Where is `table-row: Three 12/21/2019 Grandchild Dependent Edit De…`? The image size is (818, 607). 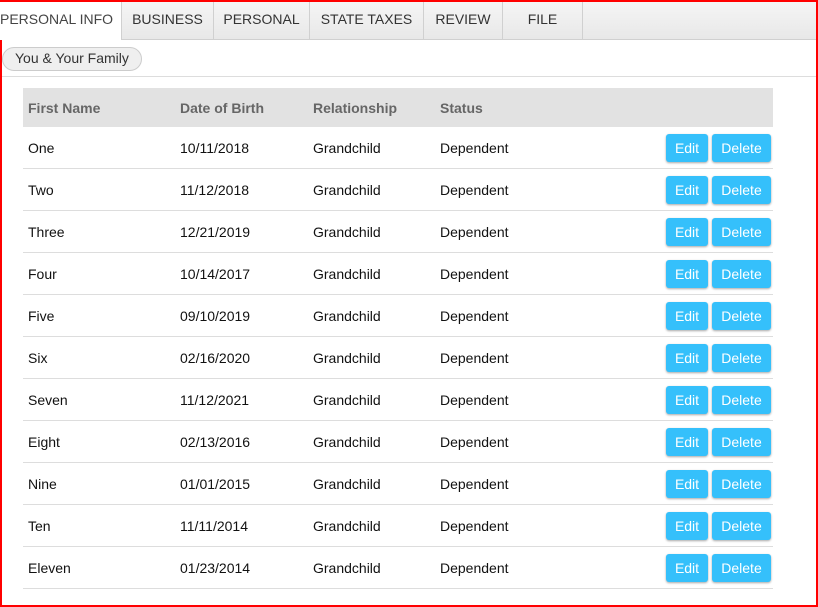 table-row: Three 12/21/2019 Grandchild Dependent Edit De… is located at coordinates (398, 231).